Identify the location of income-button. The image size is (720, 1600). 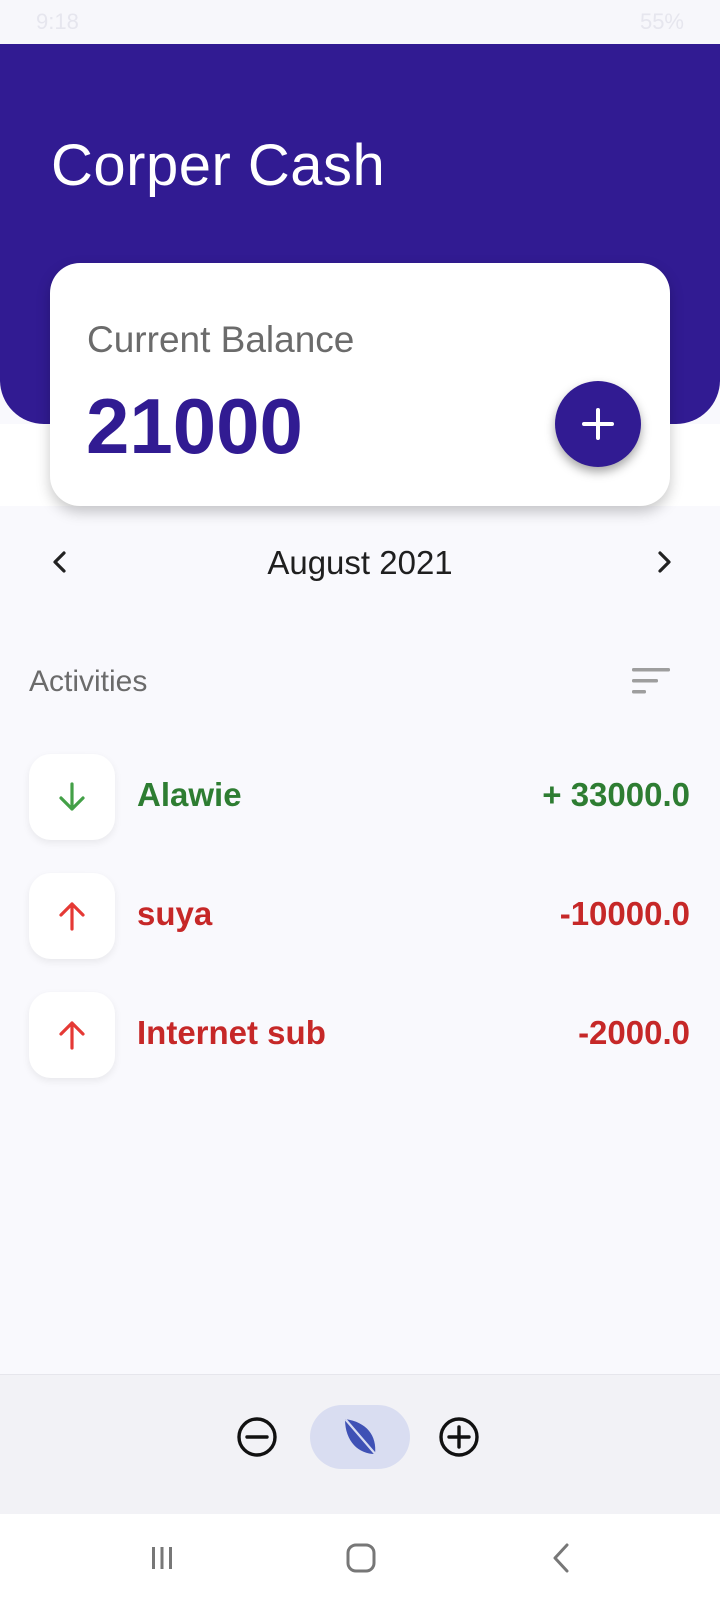
(459, 1437).